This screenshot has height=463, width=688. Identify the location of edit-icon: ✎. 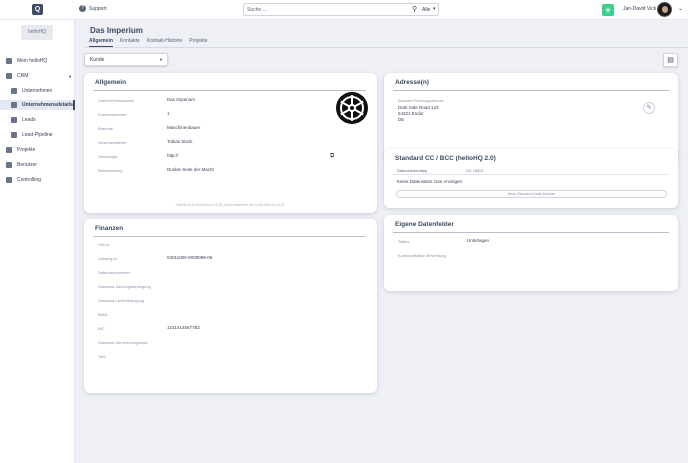
(649, 108).